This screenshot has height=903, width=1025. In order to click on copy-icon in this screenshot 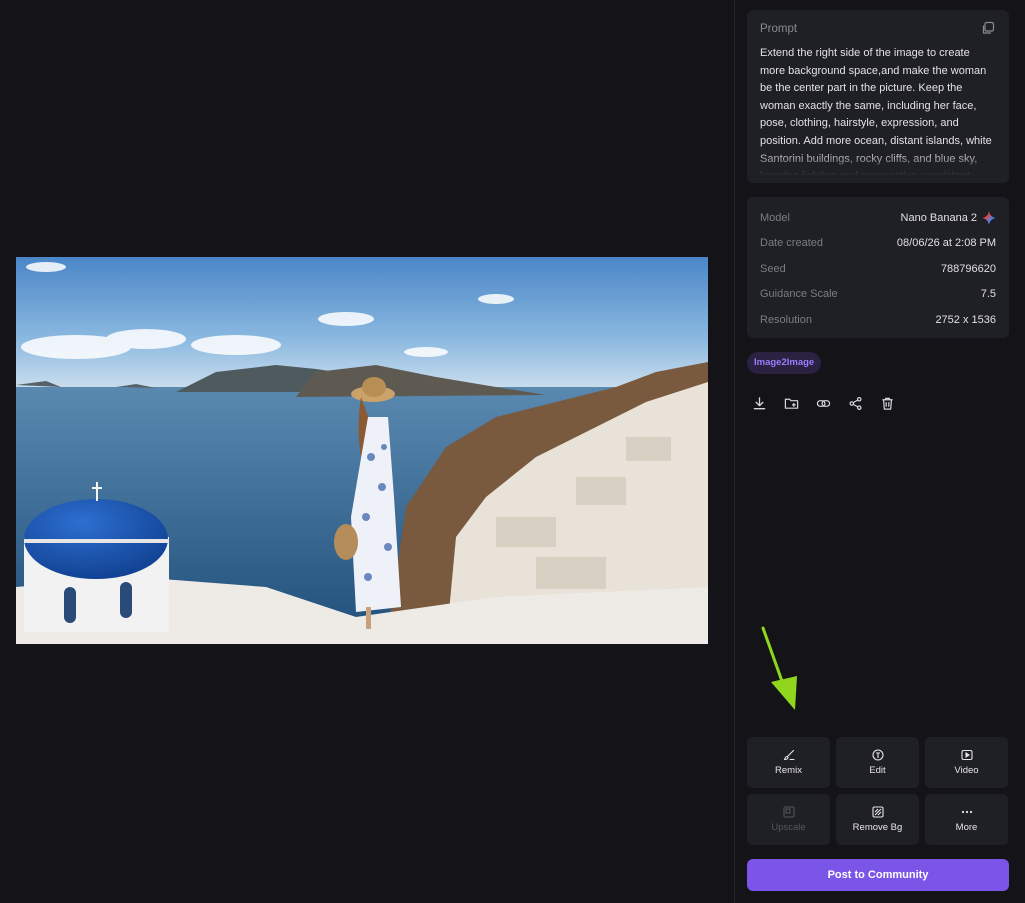, I will do `click(988, 28)`.